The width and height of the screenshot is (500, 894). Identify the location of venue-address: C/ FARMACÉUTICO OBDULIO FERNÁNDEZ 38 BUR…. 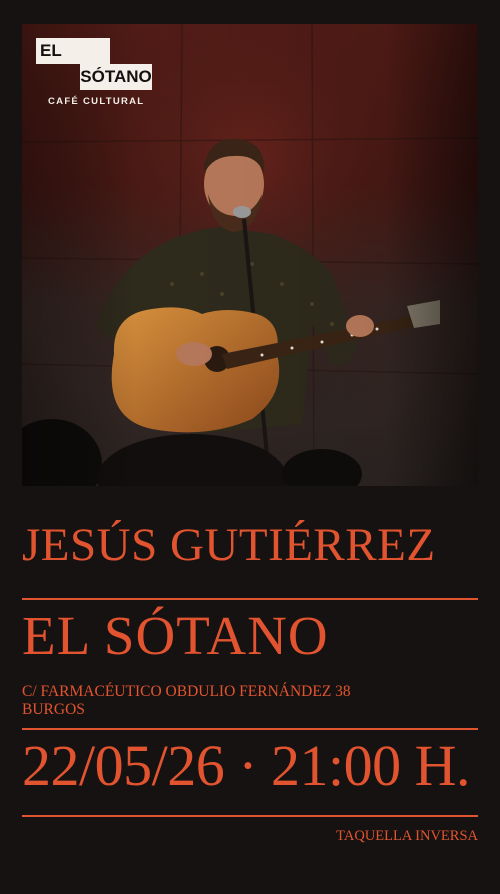
(186, 701).